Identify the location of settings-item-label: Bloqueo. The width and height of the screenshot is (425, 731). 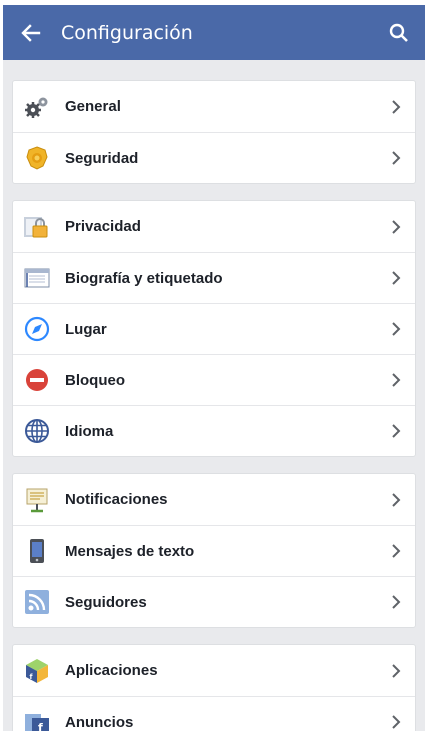
(95, 380).